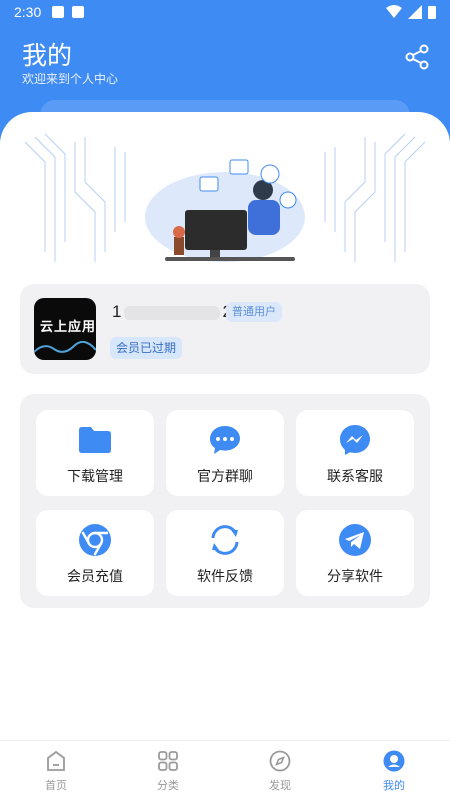 This screenshot has height=800, width=450. Describe the element at coordinates (225, 329) in the screenshot. I see `user-card: 云上应用 12 普通用户 会员已过期` at that location.